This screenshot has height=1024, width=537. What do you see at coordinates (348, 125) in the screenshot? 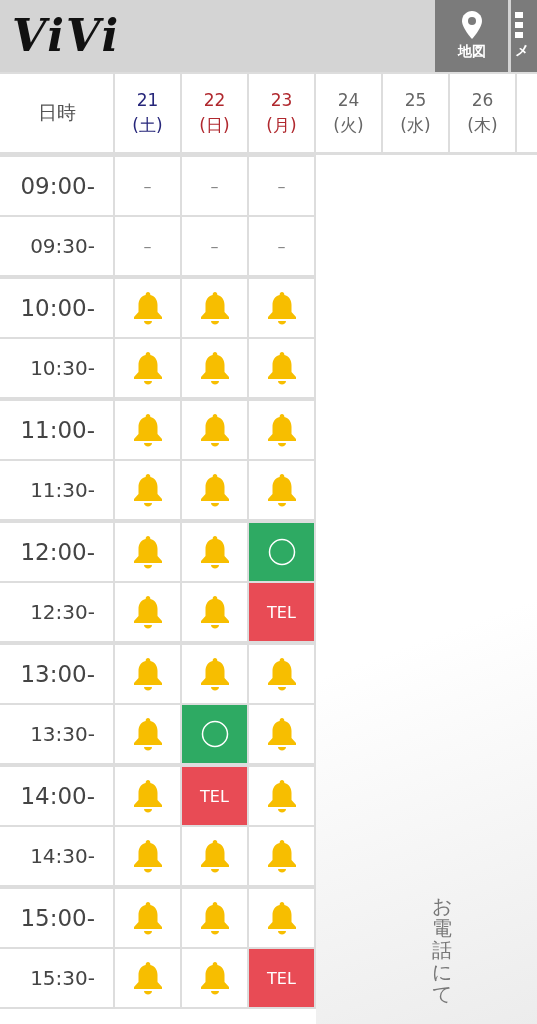
I see `weekday: (火)` at bounding box center [348, 125].